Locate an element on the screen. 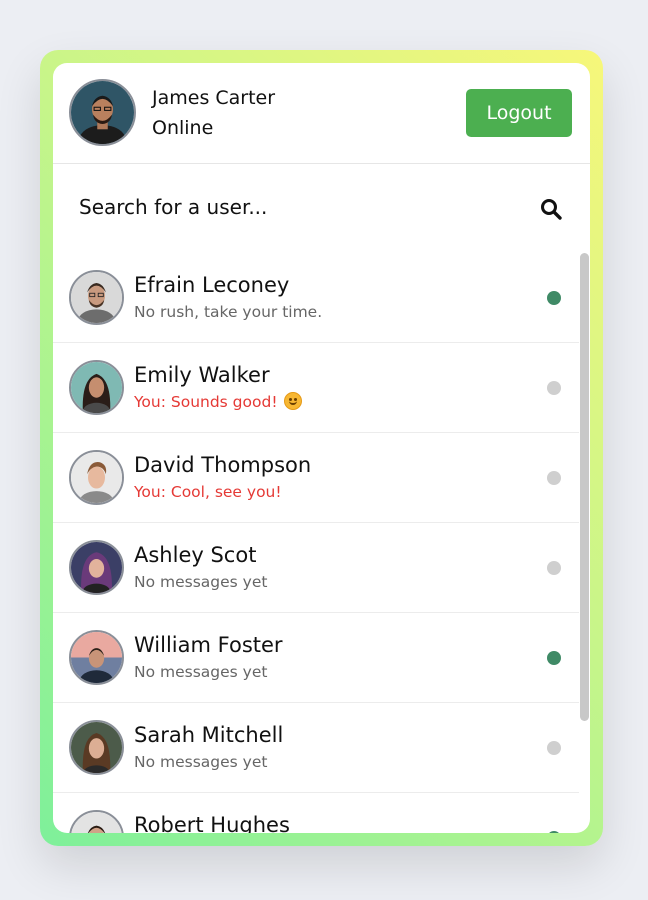 The height and width of the screenshot is (900, 648). user-name: Robert Hughes is located at coordinates (212, 823).